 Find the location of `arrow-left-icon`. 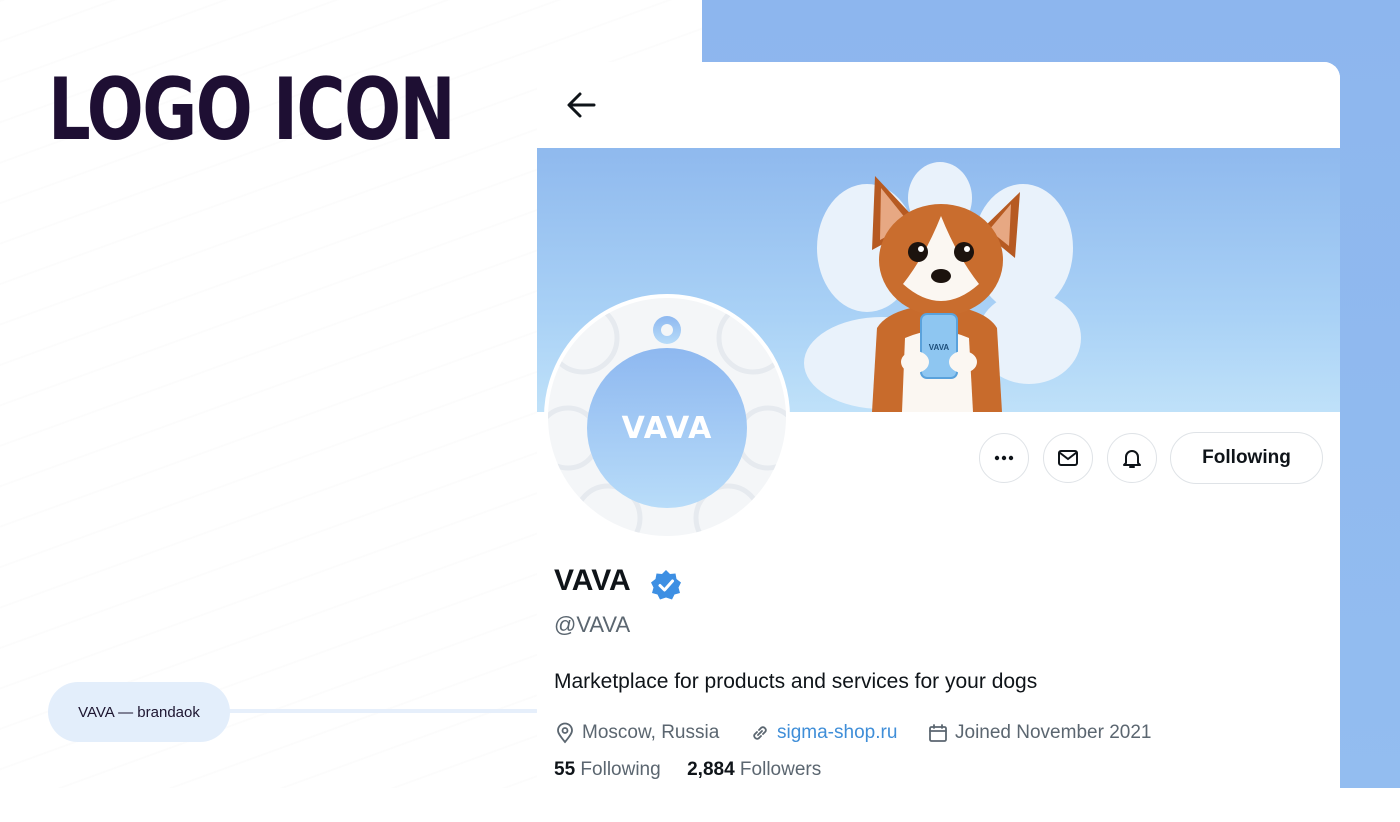

arrow-left-icon is located at coordinates (581, 105).